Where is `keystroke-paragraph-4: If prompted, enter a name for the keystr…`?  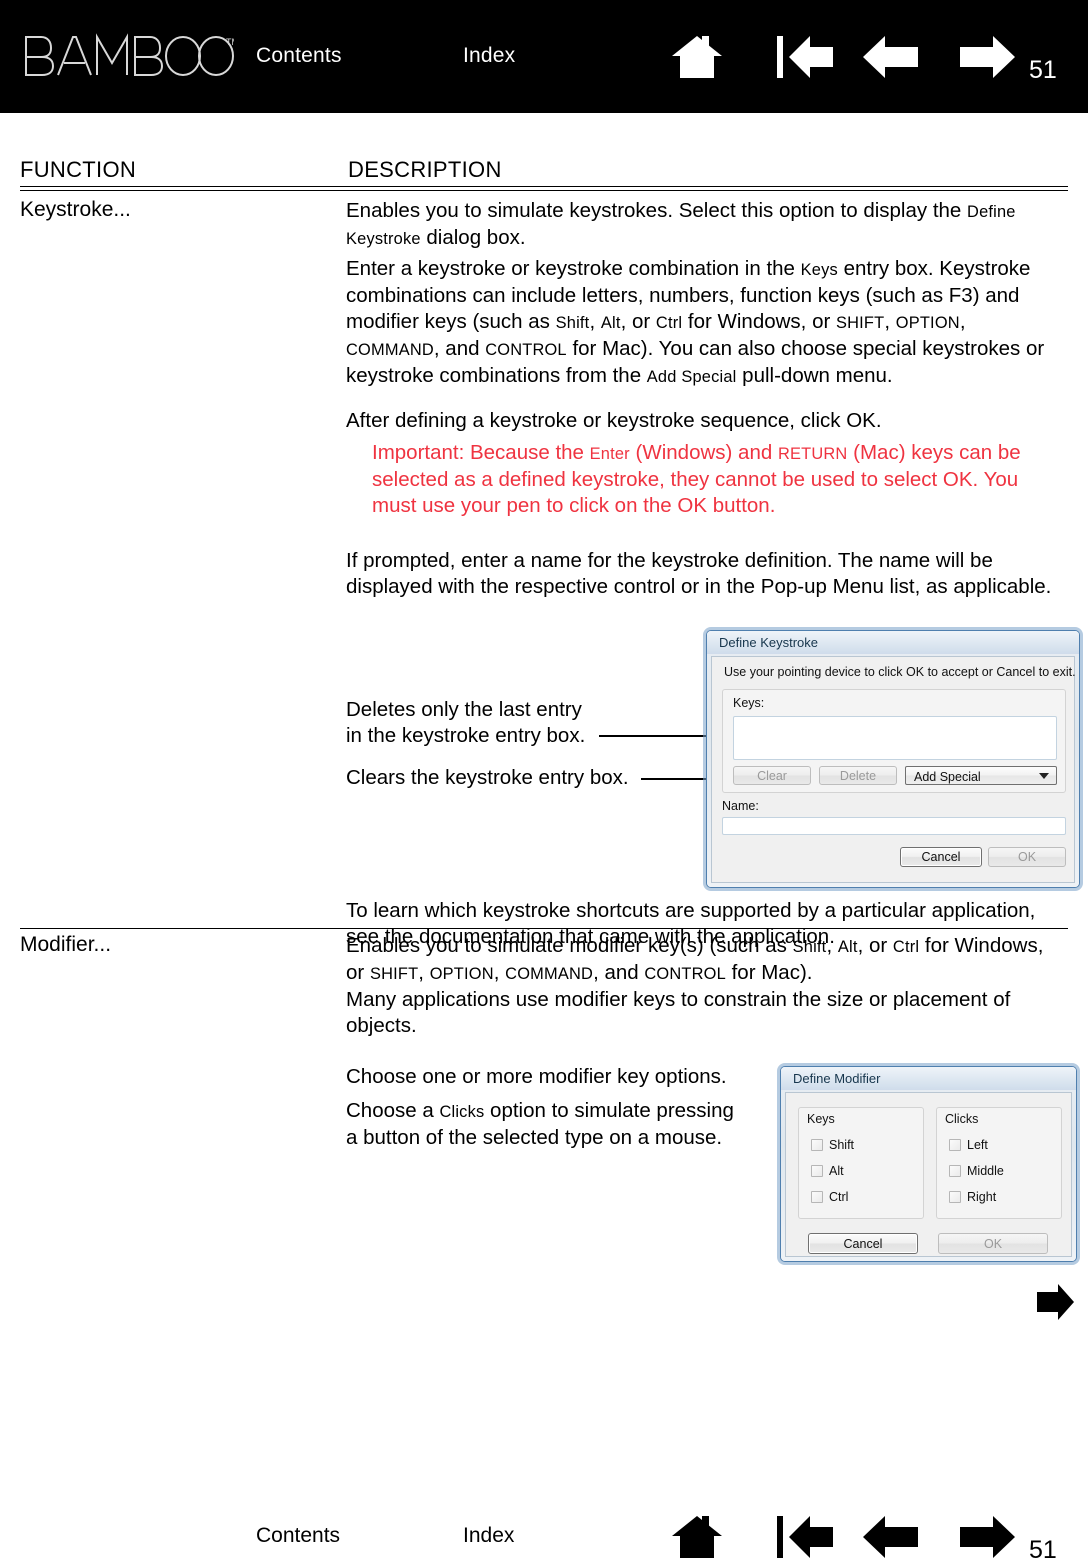 keystroke-paragraph-4: If prompted, enter a name for the keystr… is located at coordinates (699, 573).